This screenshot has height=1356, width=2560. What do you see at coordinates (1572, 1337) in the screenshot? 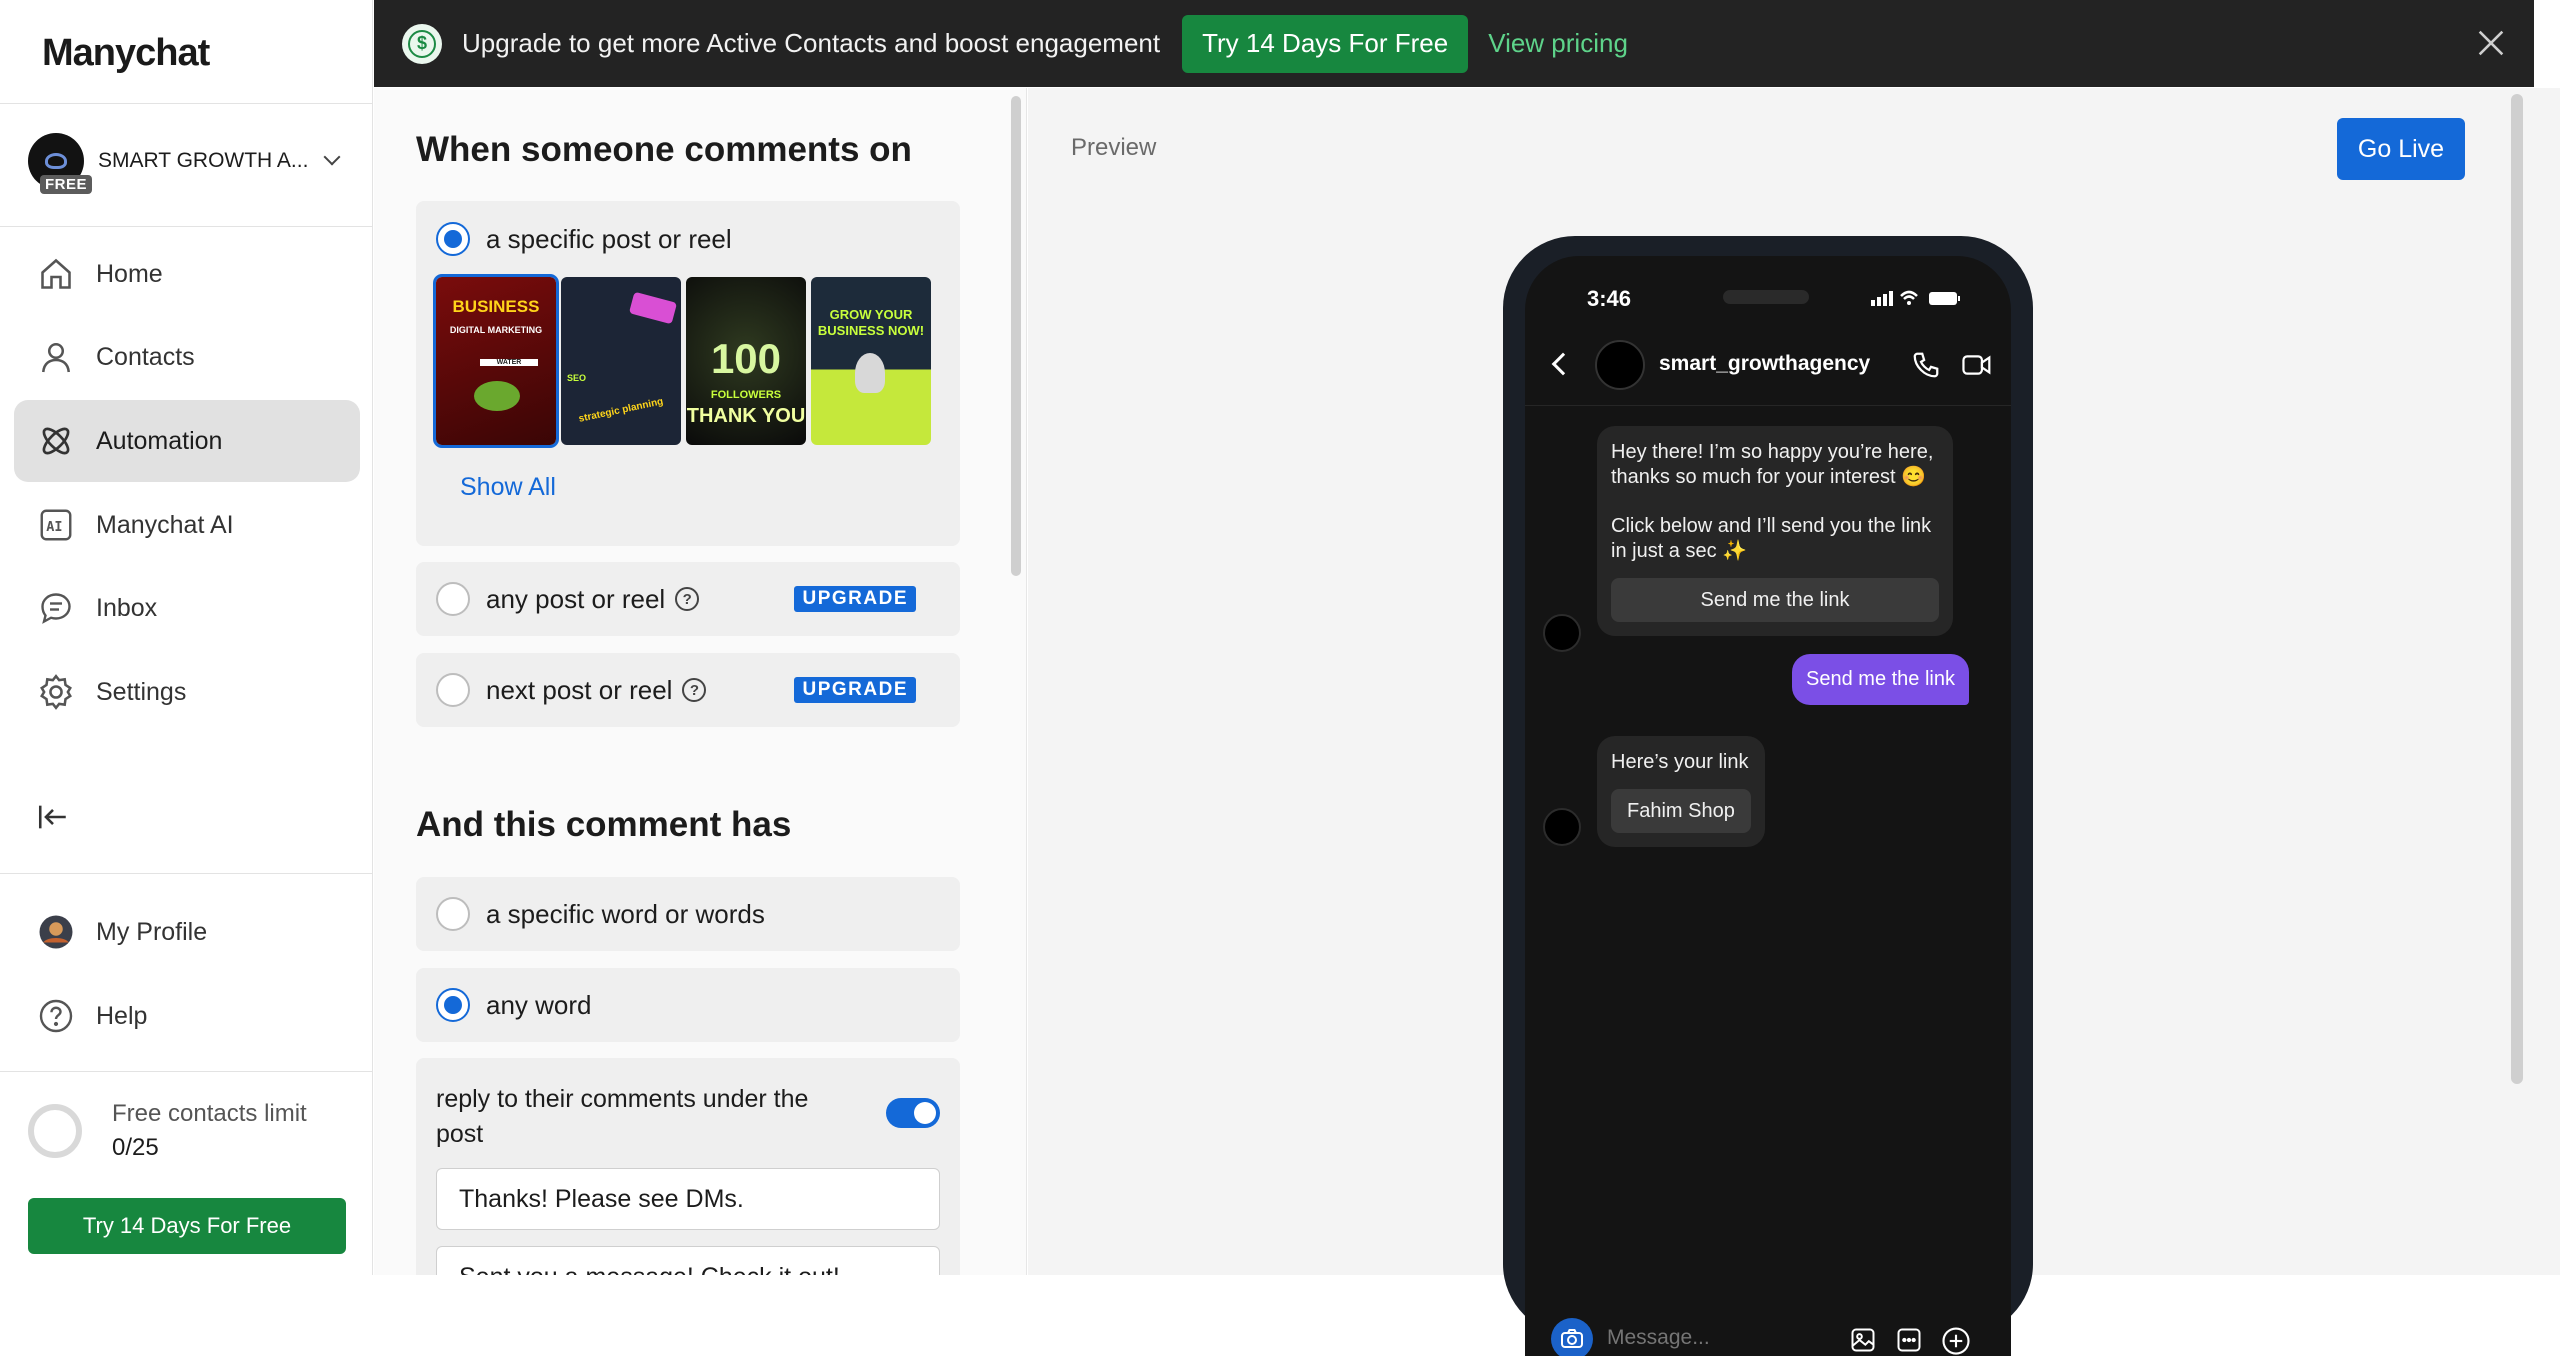
I see `camera-icon` at bounding box center [1572, 1337].